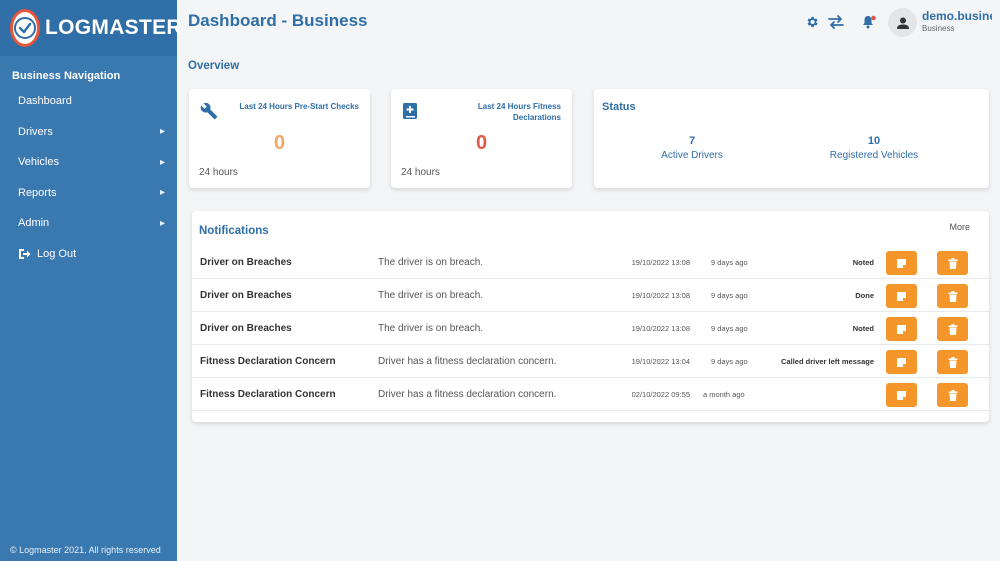  I want to click on registered-vehicles-label: Registered Vehicles, so click(874, 155).